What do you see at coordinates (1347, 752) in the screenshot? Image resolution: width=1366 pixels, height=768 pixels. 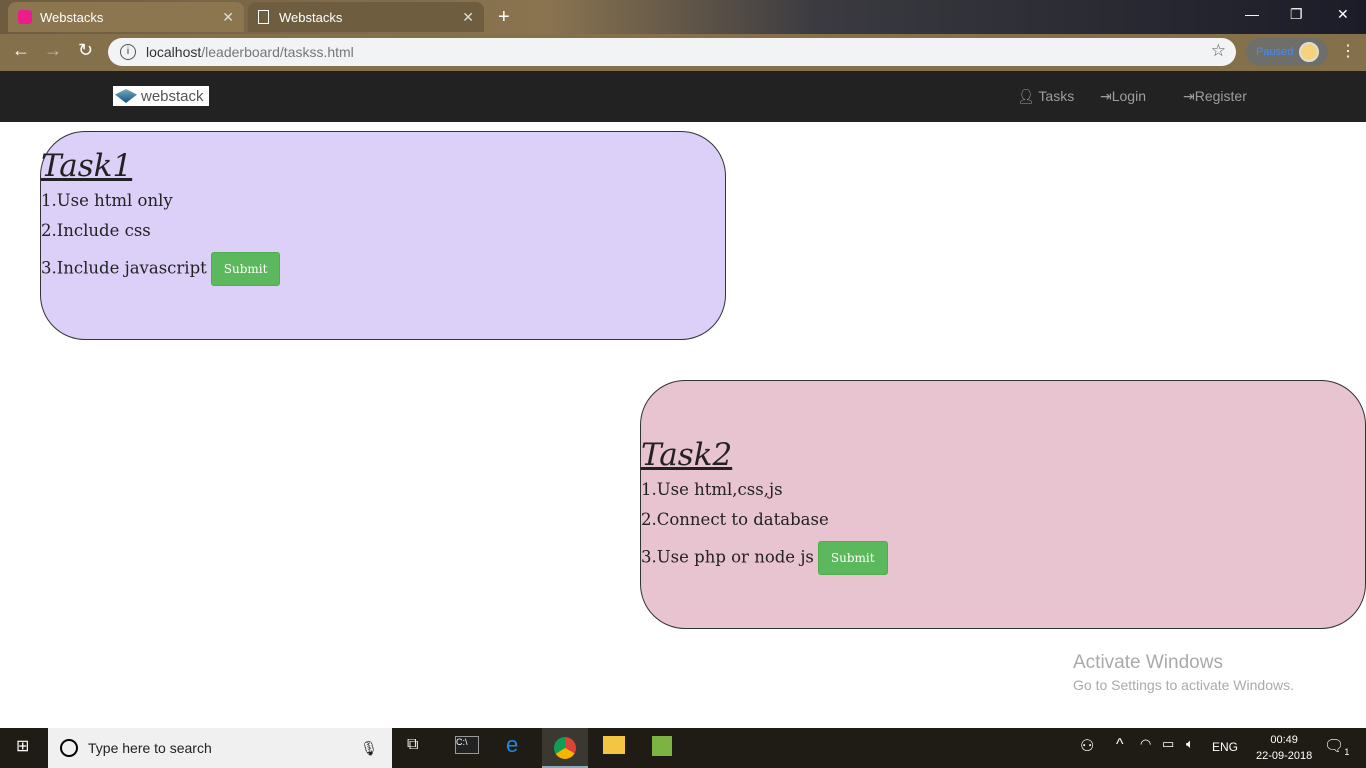 I see `notification-count: 1` at bounding box center [1347, 752].